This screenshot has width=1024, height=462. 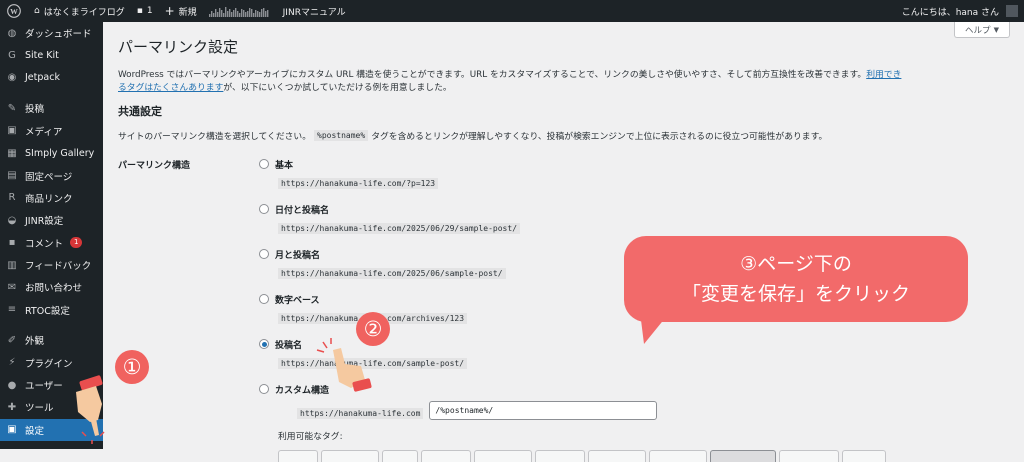 I want to click on sidebar-item: ≡ RTOC設定, so click(x=51, y=310).